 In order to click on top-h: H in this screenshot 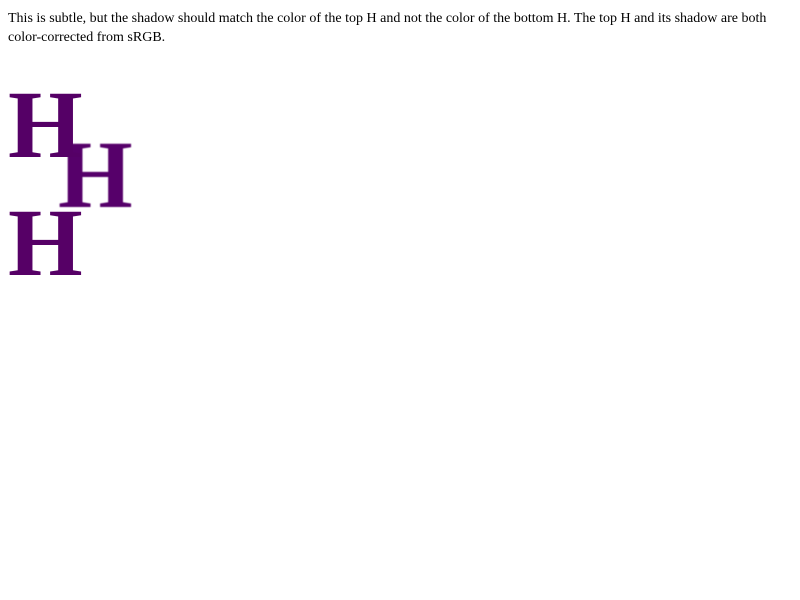, I will do `click(45, 124)`.